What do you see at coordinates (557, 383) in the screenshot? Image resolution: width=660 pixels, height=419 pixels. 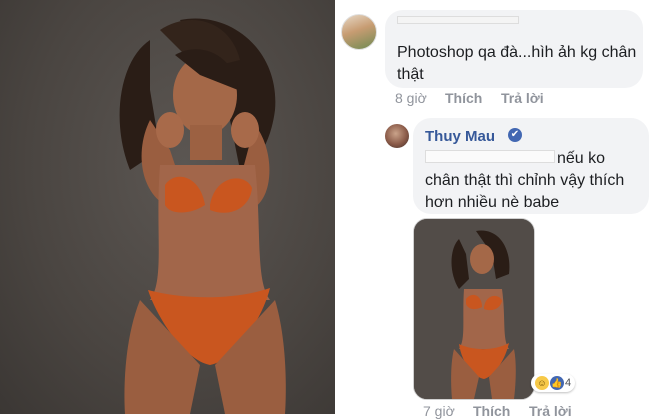 I see `like-reaction-icon: 👍` at bounding box center [557, 383].